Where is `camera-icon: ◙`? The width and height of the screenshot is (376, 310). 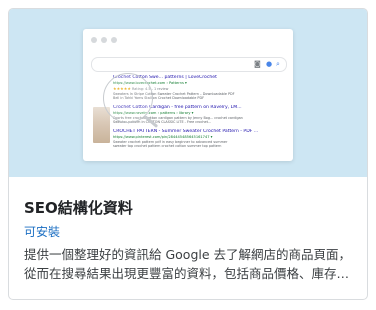 camera-icon: ◙ is located at coordinates (257, 64).